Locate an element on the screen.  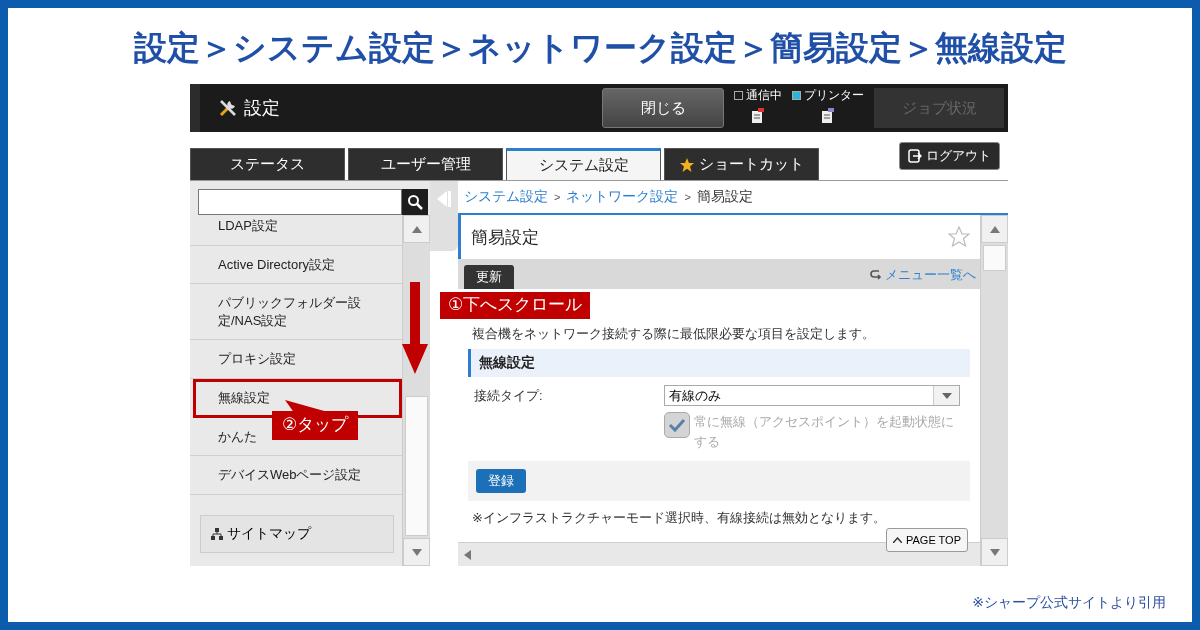
exit-icon is located at coordinates (915, 156).